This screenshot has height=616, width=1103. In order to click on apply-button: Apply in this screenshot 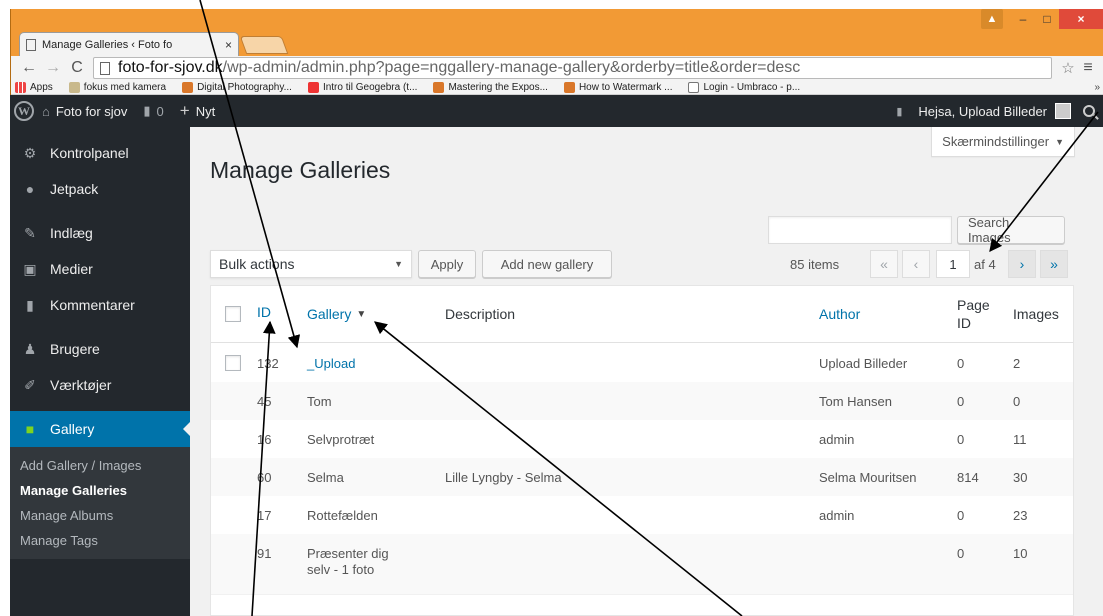, I will do `click(447, 264)`.